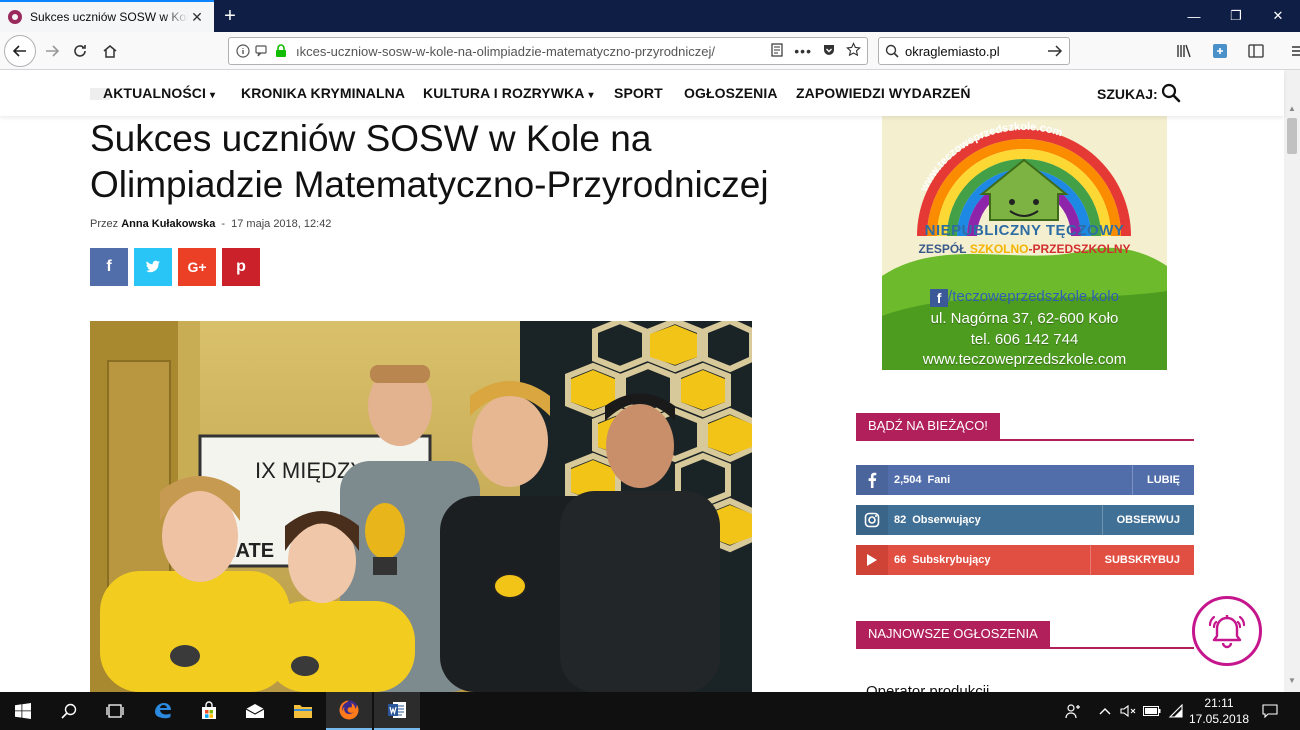  Describe the element at coordinates (1025, 480) in the screenshot. I see `social-row-facebook: 2,504 Fani LUBIĘ` at that location.